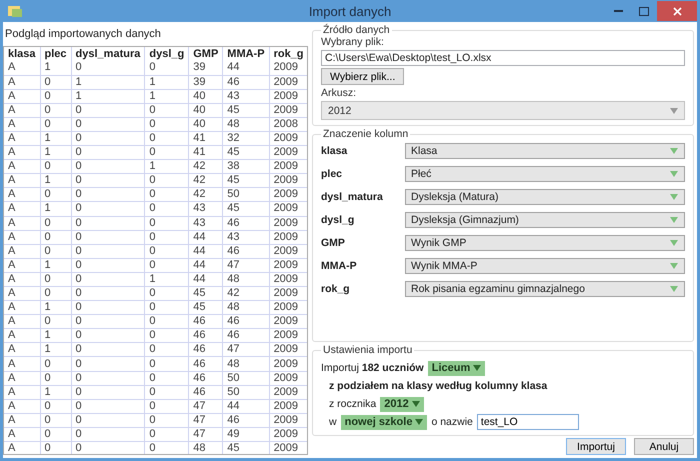 Image resolution: width=700 pixels, height=461 pixels. I want to click on meaning-dropdown: Klasa, so click(545, 150).